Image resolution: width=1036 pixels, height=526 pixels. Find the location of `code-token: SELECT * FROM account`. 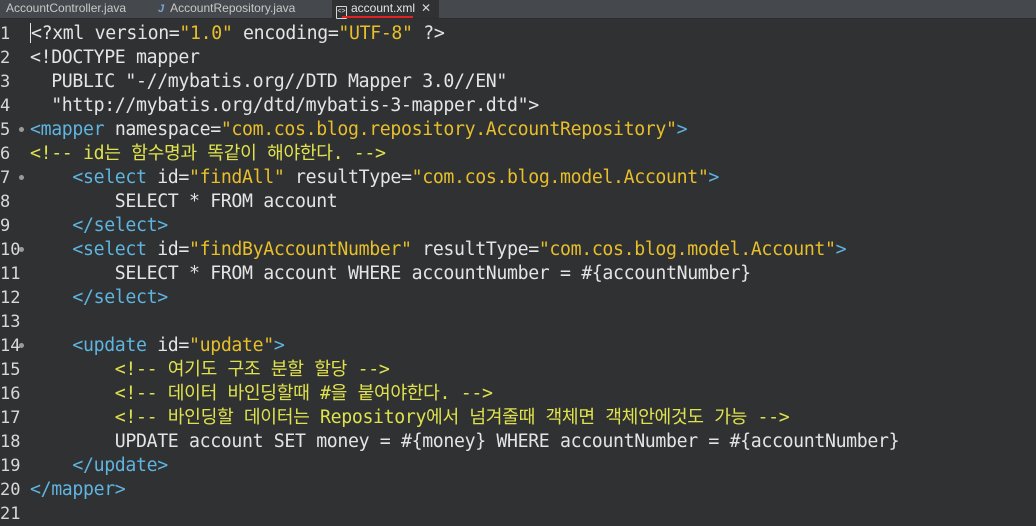

code-token: SELECT * FROM account is located at coordinates (184, 201).